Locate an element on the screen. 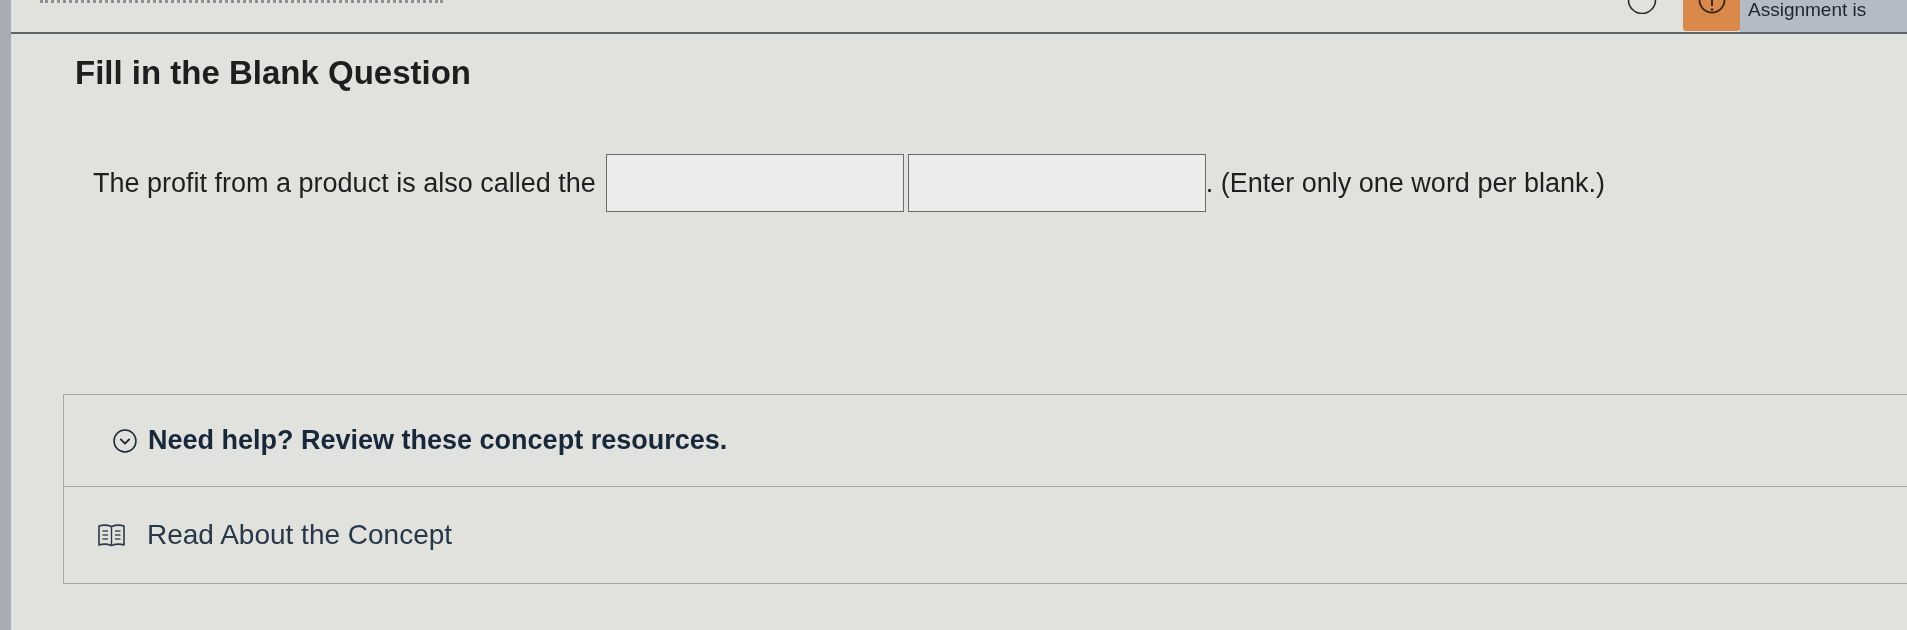 Image resolution: width=1907 pixels, height=630 pixels. question-text: . (Enter only one word per blank.) is located at coordinates (1405, 183).